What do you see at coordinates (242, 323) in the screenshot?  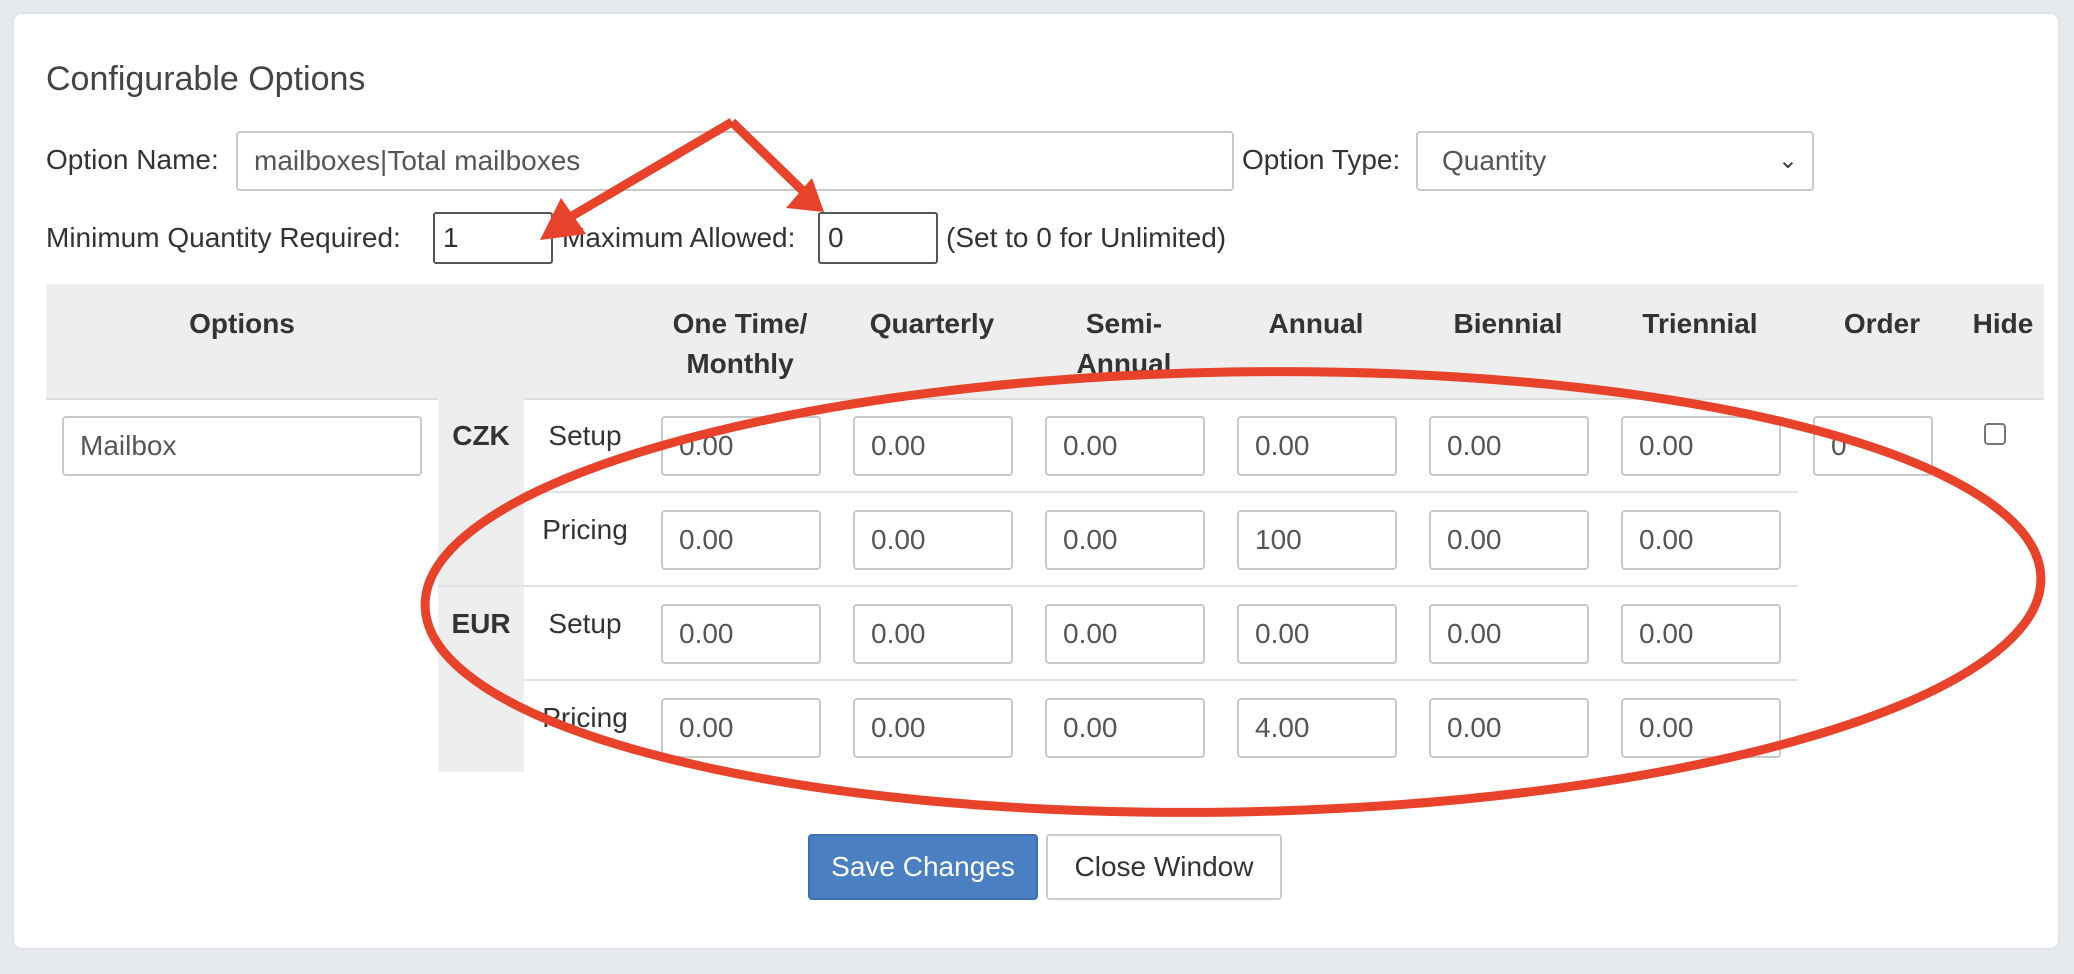 I see `header-options: Options` at bounding box center [242, 323].